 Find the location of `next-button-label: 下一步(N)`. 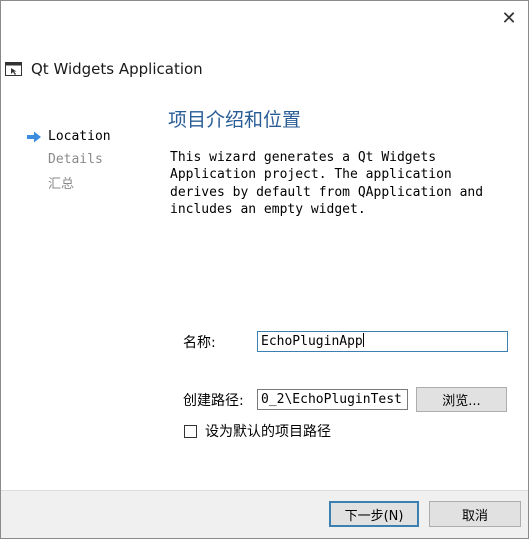

next-button-label: 下一步(N) is located at coordinates (374, 516).